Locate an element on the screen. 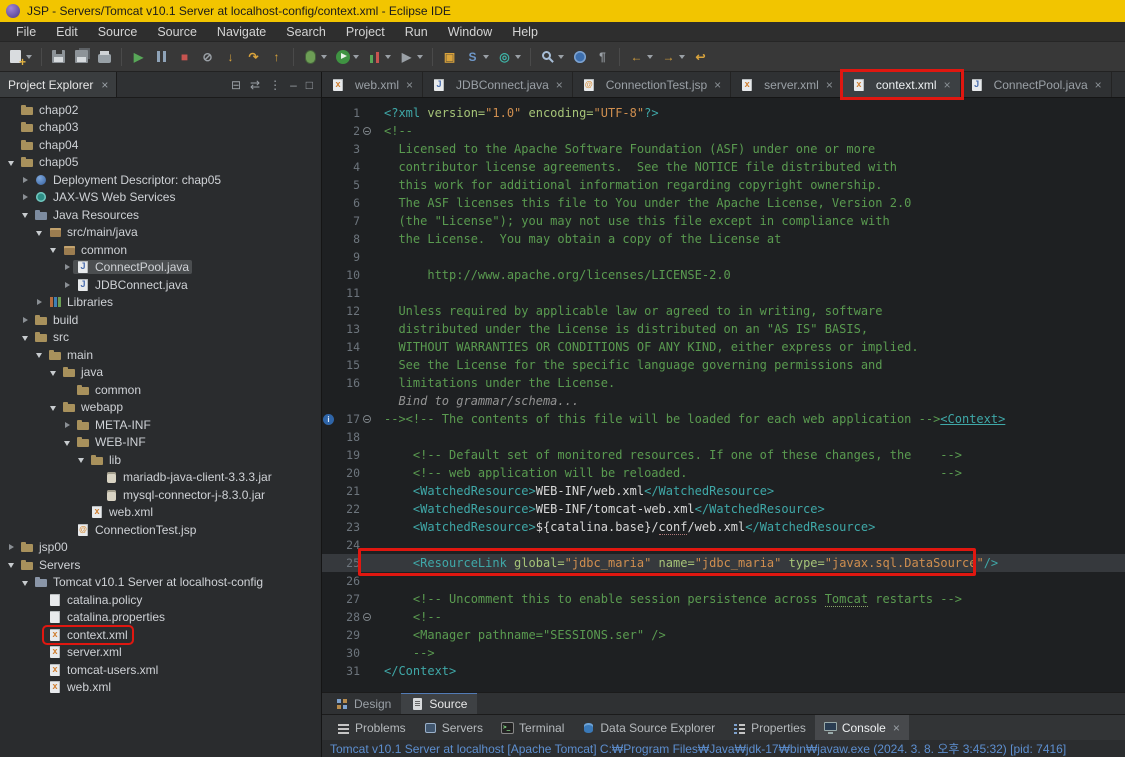 The height and width of the screenshot is (757, 1125). tree-item-build: build is located at coordinates (160, 320).